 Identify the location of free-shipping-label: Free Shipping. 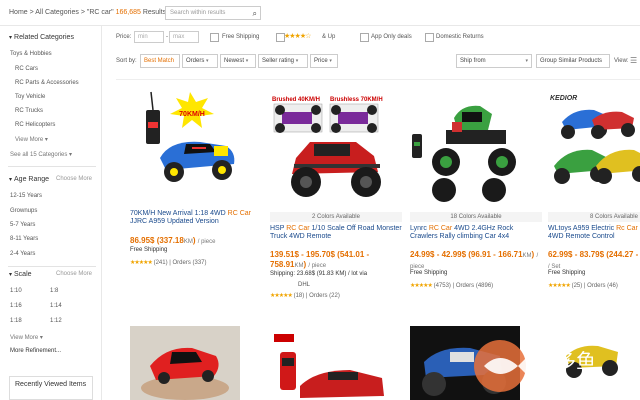
(241, 37).